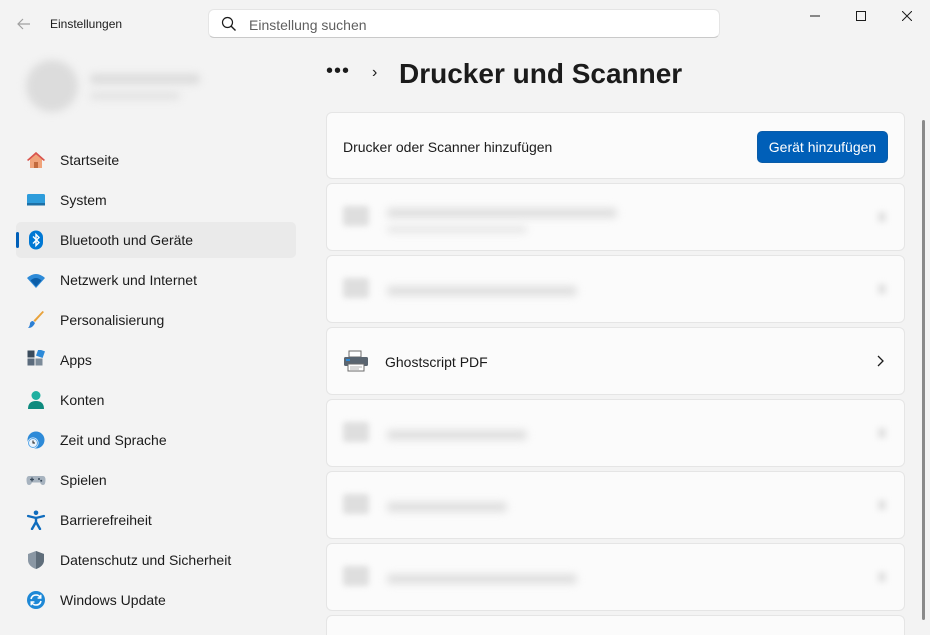 Image resolution: width=930 pixels, height=635 pixels. I want to click on arrow-left-icon, so click(23, 24).